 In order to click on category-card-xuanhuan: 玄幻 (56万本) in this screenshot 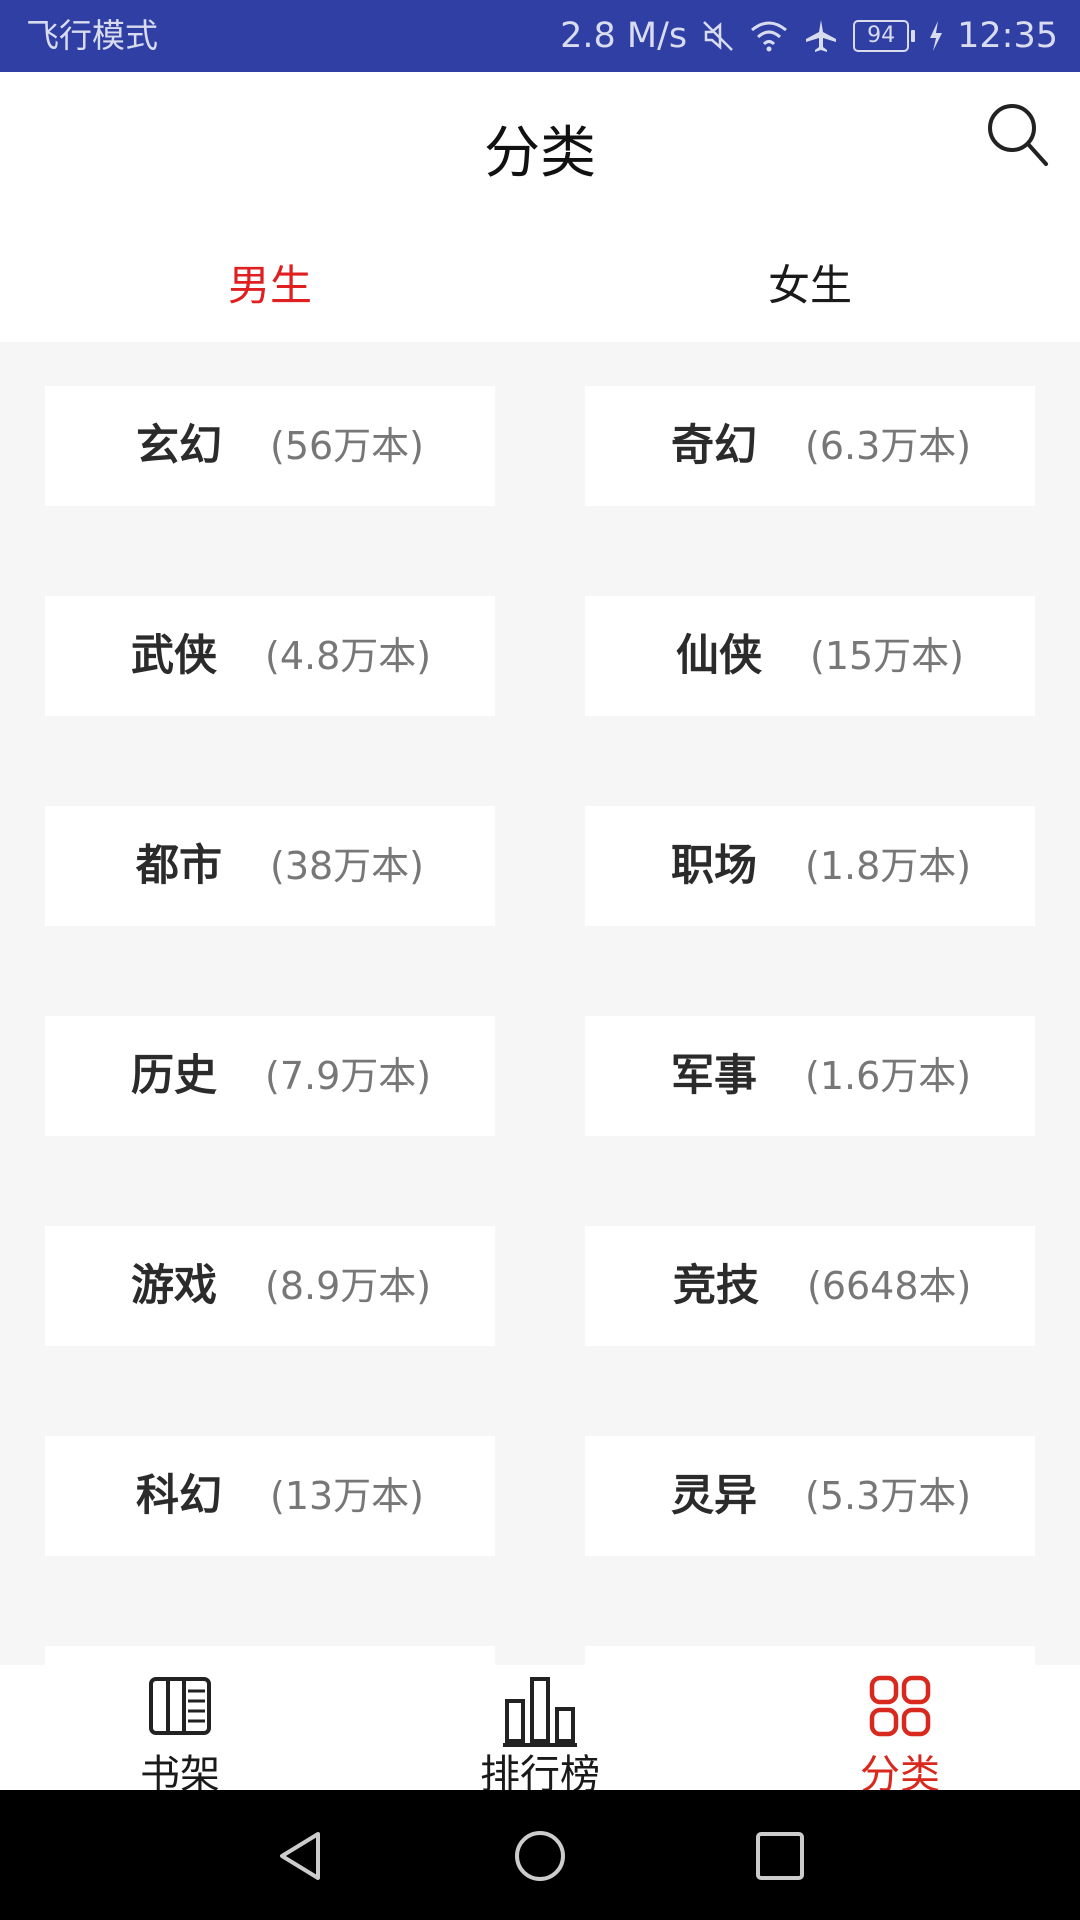, I will do `click(270, 446)`.